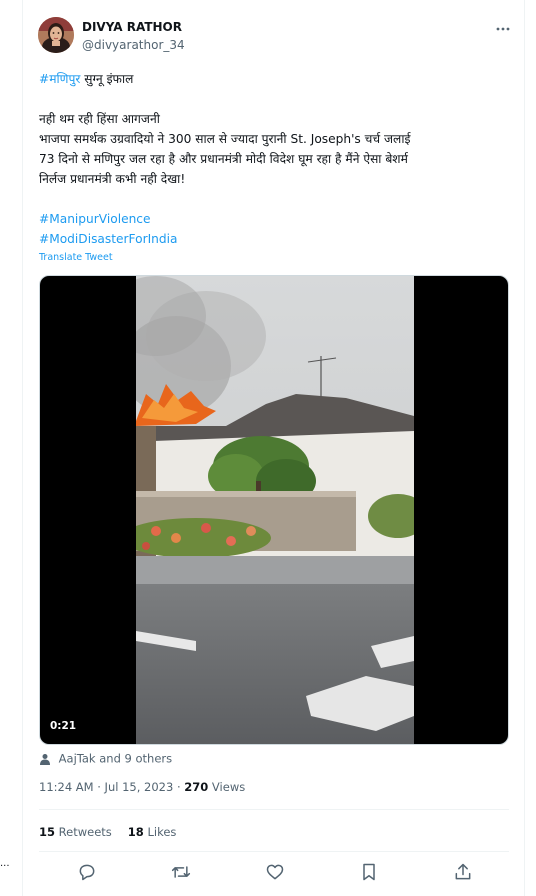  Describe the element at coordinates (182, 873) in the screenshot. I see `retweet-icon` at that location.